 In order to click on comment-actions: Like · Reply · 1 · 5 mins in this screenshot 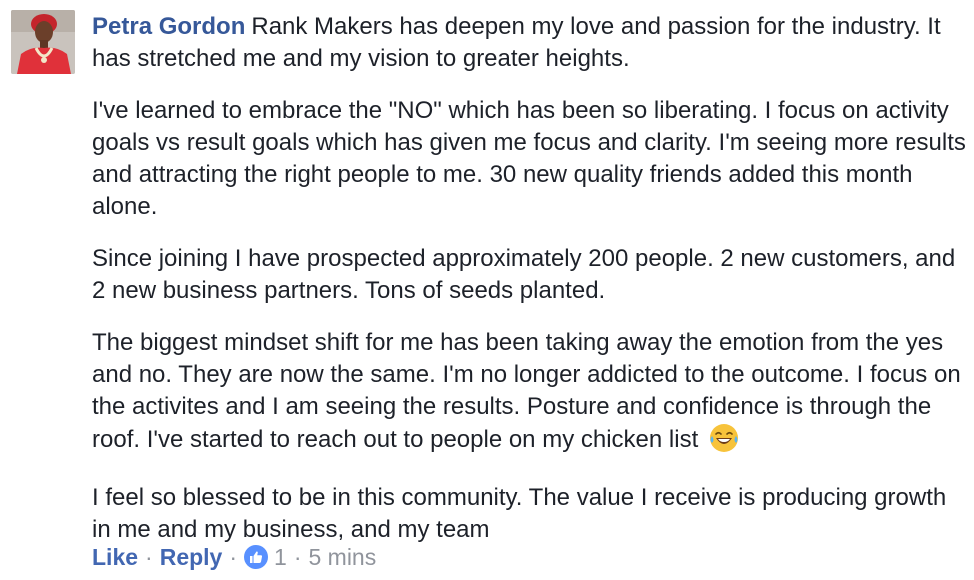, I will do `click(234, 557)`.